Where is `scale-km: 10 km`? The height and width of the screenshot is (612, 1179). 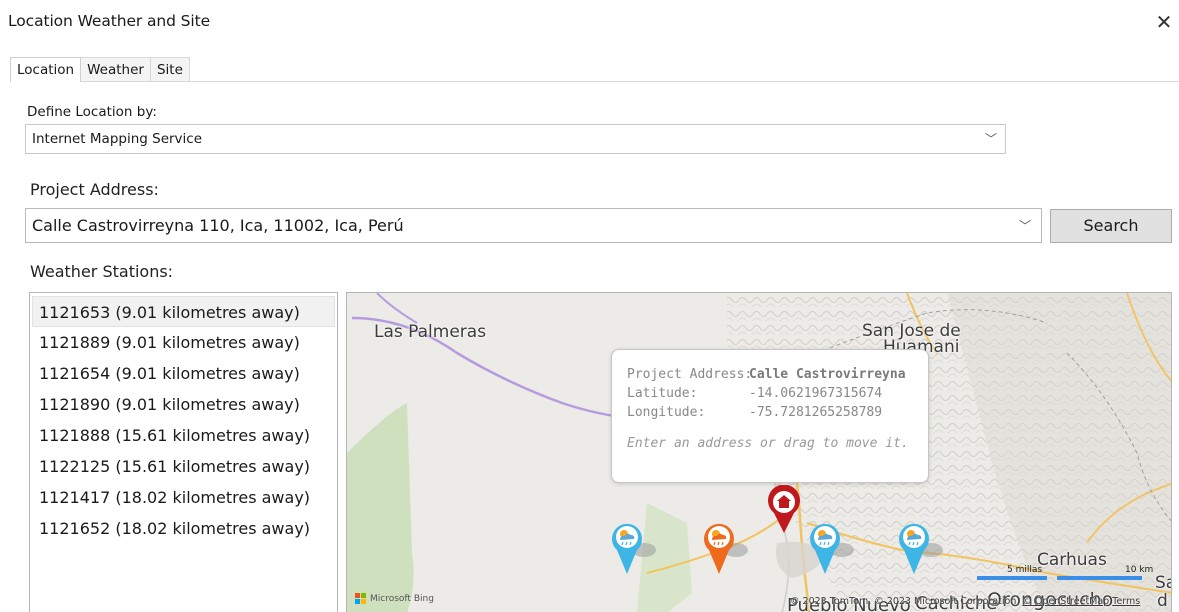 scale-km: 10 km is located at coordinates (1139, 570).